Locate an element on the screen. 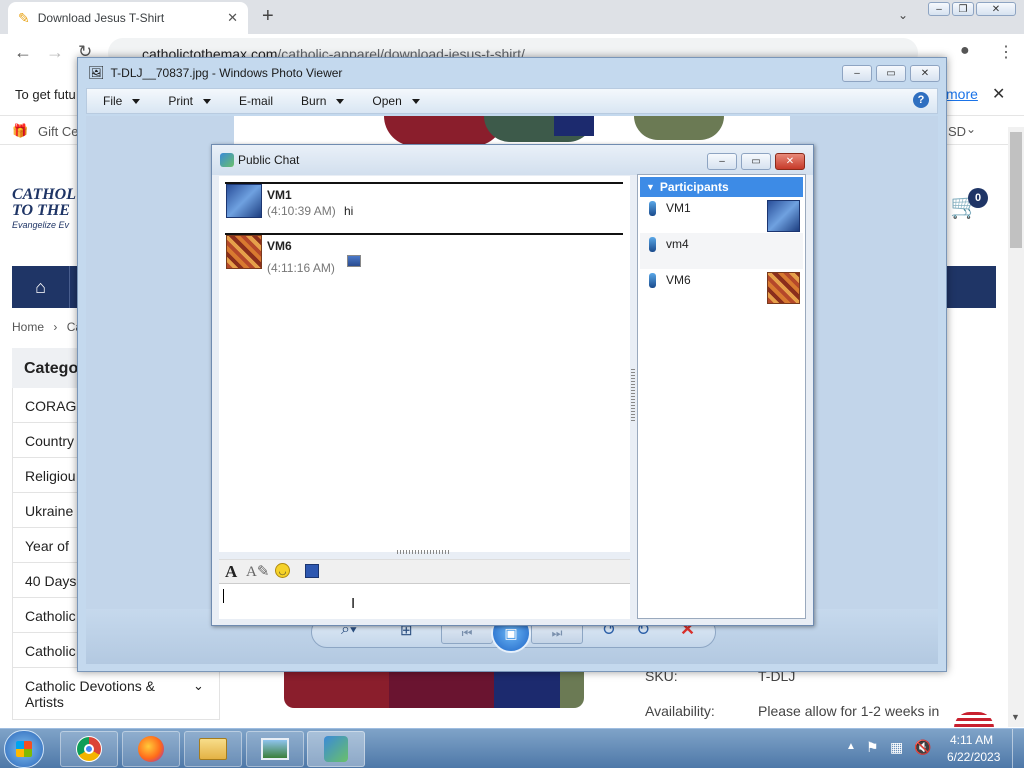  shirt-olive is located at coordinates (679, 128).